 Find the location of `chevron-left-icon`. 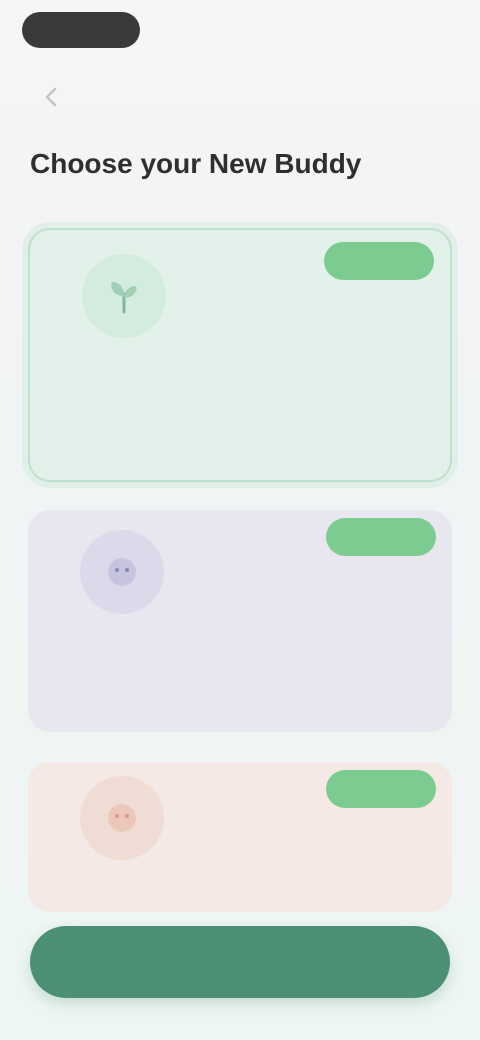

chevron-left-icon is located at coordinates (51, 97).